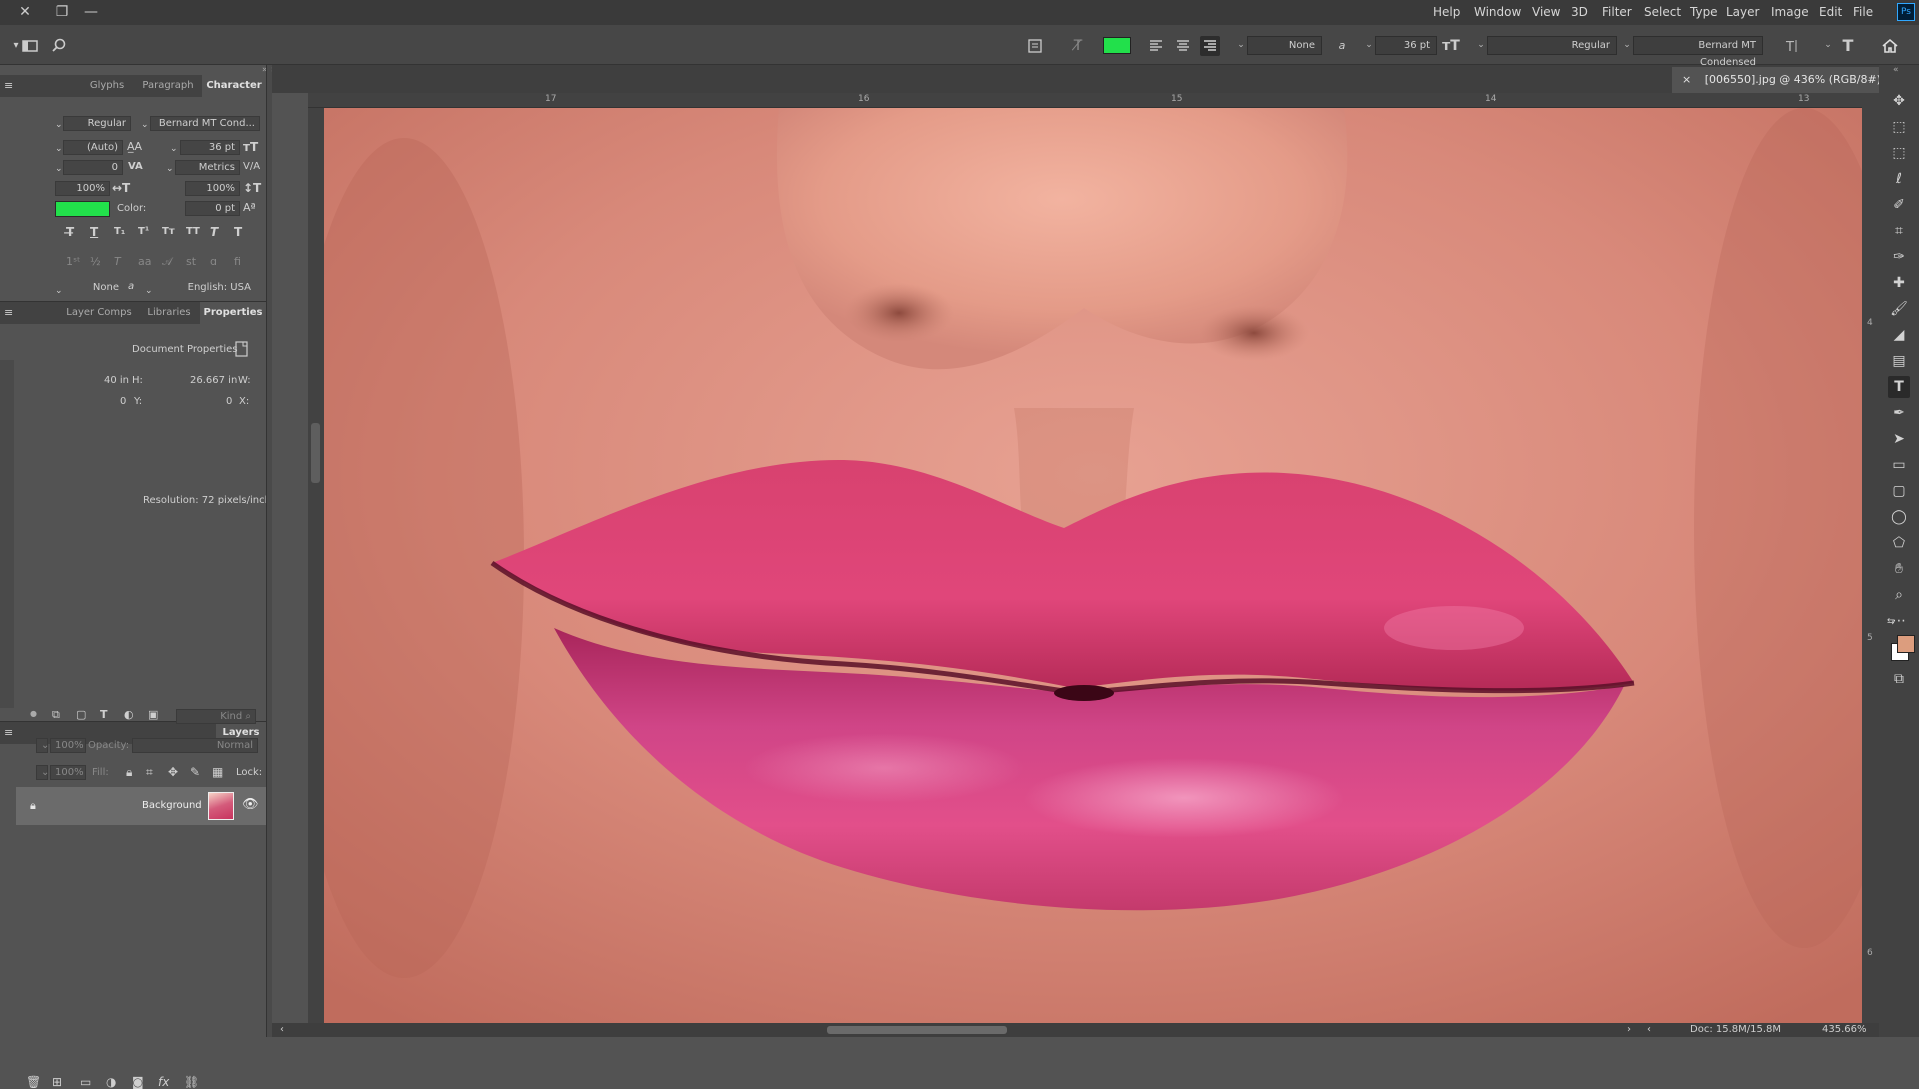 The image size is (1919, 1089). I want to click on ligature-icon: ɑ, so click(213, 262).